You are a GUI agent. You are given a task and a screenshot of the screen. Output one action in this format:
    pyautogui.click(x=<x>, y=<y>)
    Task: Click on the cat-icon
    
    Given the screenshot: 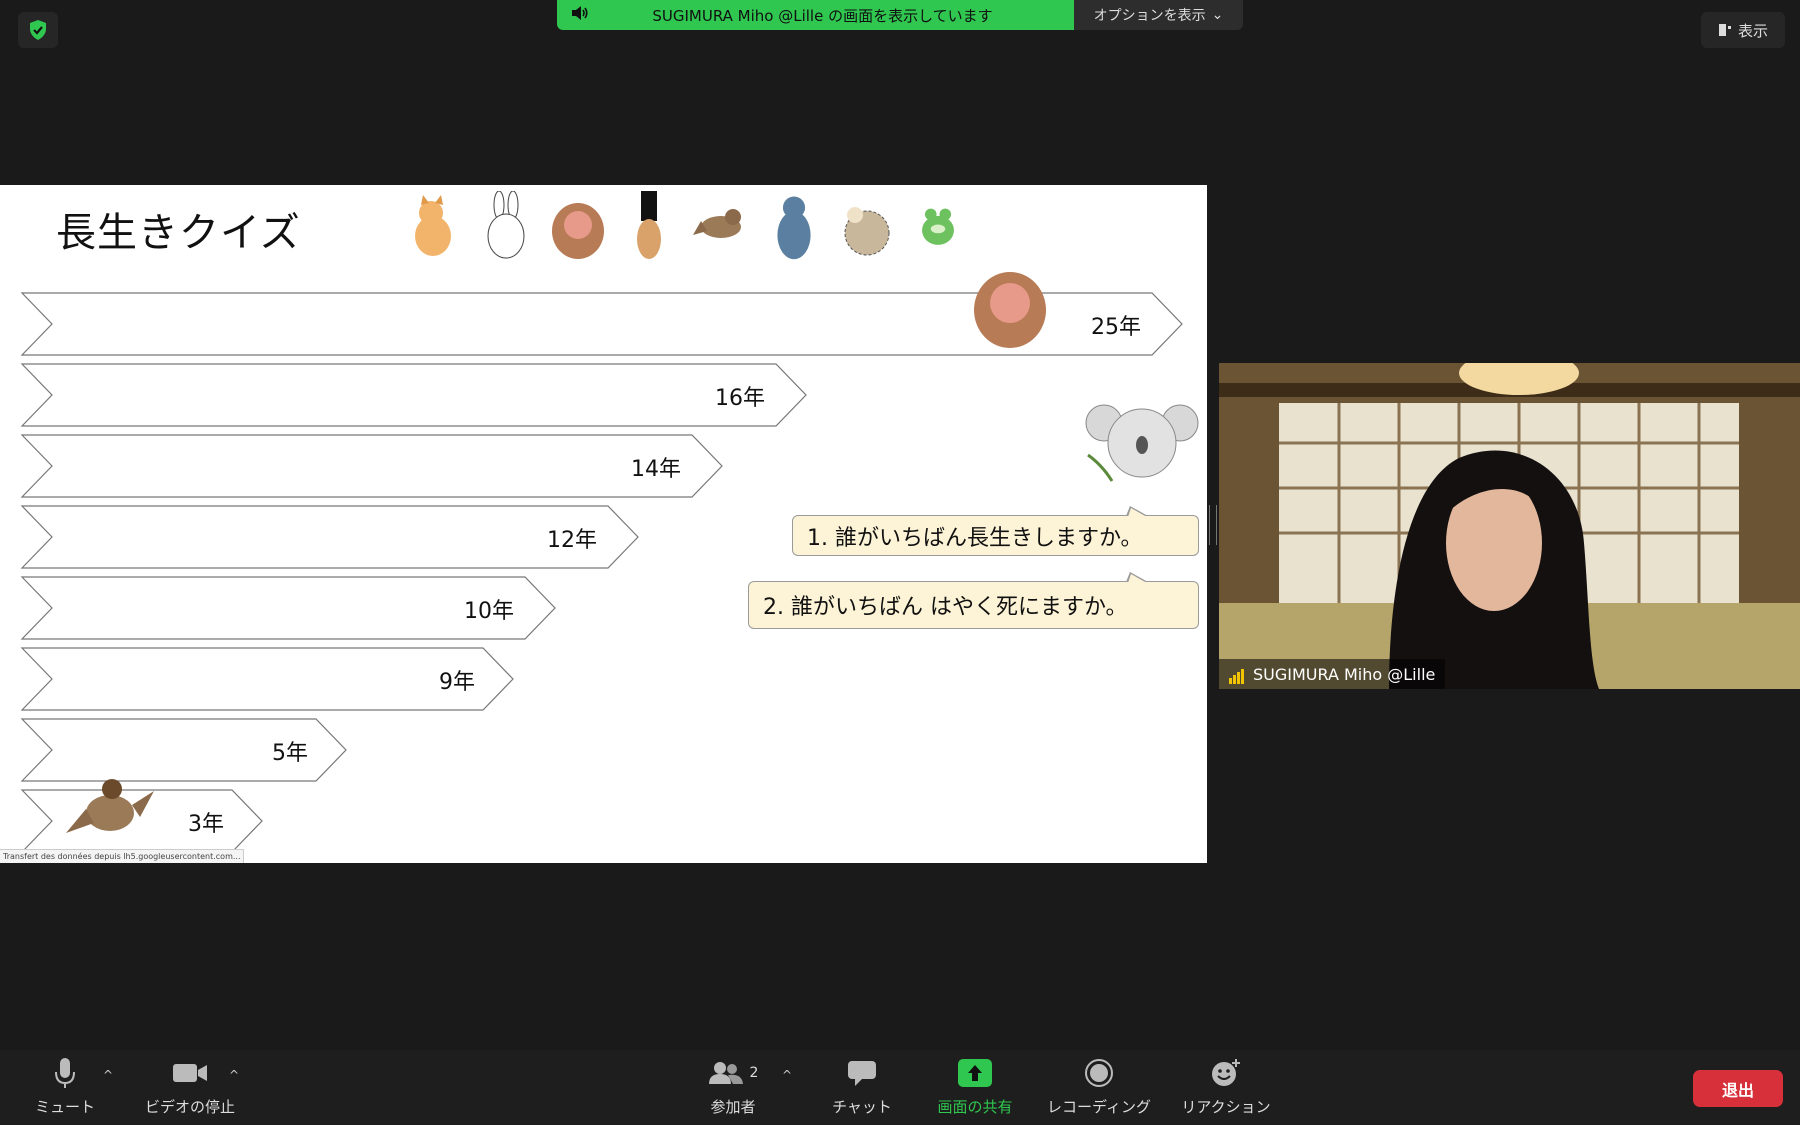 What is the action you would take?
    pyautogui.click(x=649, y=225)
    